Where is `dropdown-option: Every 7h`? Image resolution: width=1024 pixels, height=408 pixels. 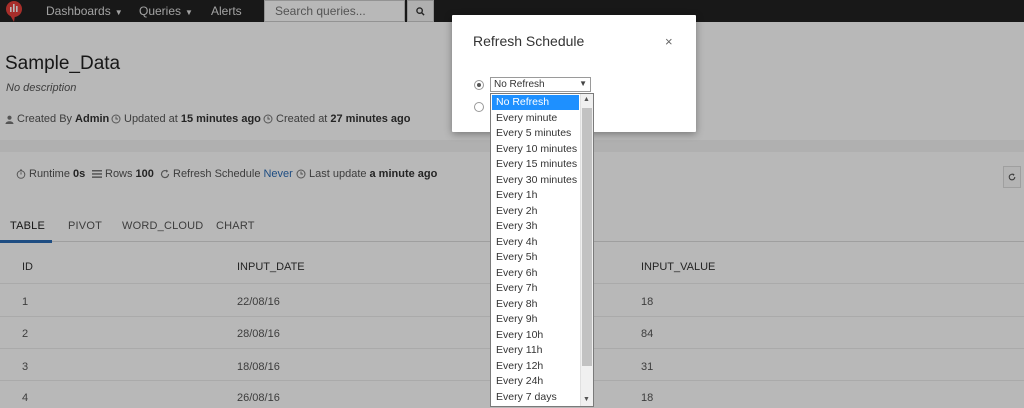
dropdown-option: Every 7h is located at coordinates (535, 288).